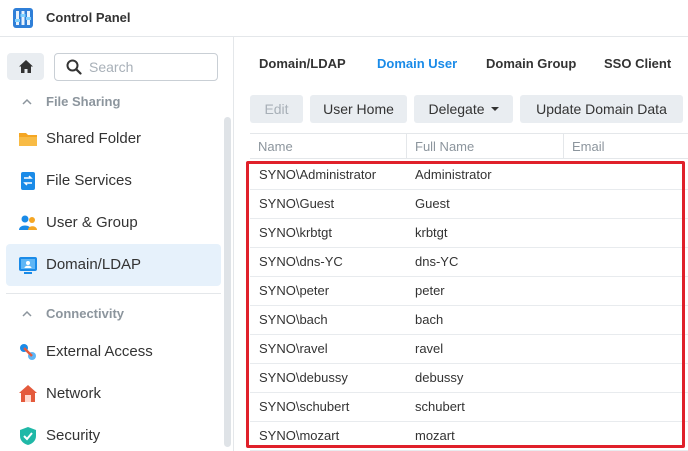  I want to click on sidebar-item-label: External Access, so click(99, 351).